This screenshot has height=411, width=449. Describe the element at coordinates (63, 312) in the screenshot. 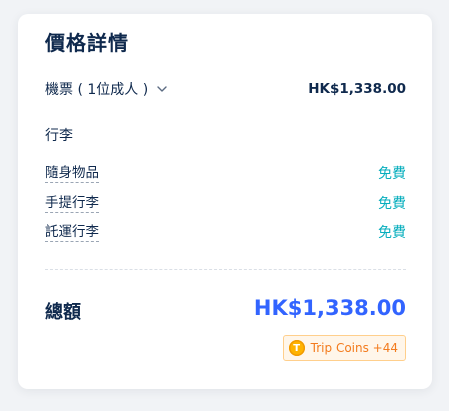

I see `total-label: 總額` at that location.